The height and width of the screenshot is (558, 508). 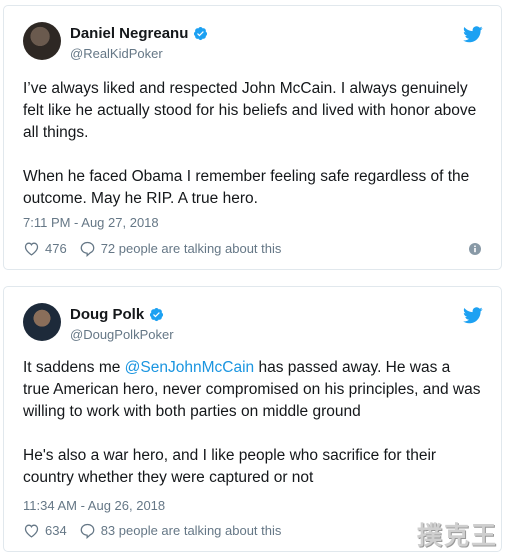 I want to click on author-handle: @RealKidPoker, so click(x=116, y=53).